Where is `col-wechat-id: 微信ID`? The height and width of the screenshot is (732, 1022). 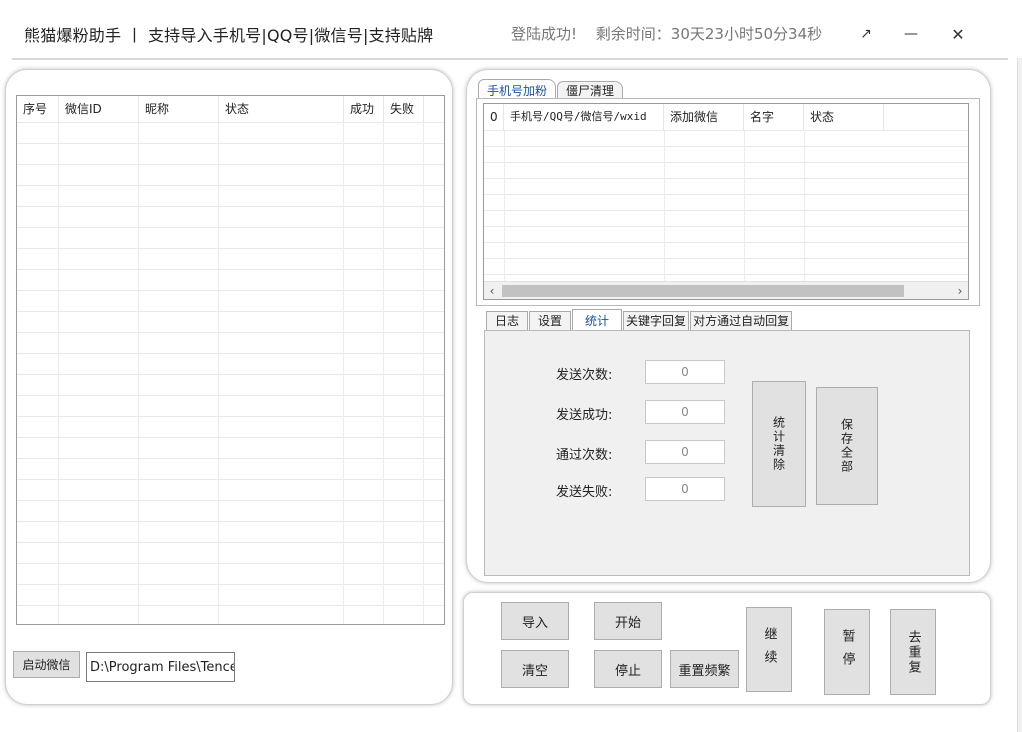 col-wechat-id: 微信ID is located at coordinates (99, 109).